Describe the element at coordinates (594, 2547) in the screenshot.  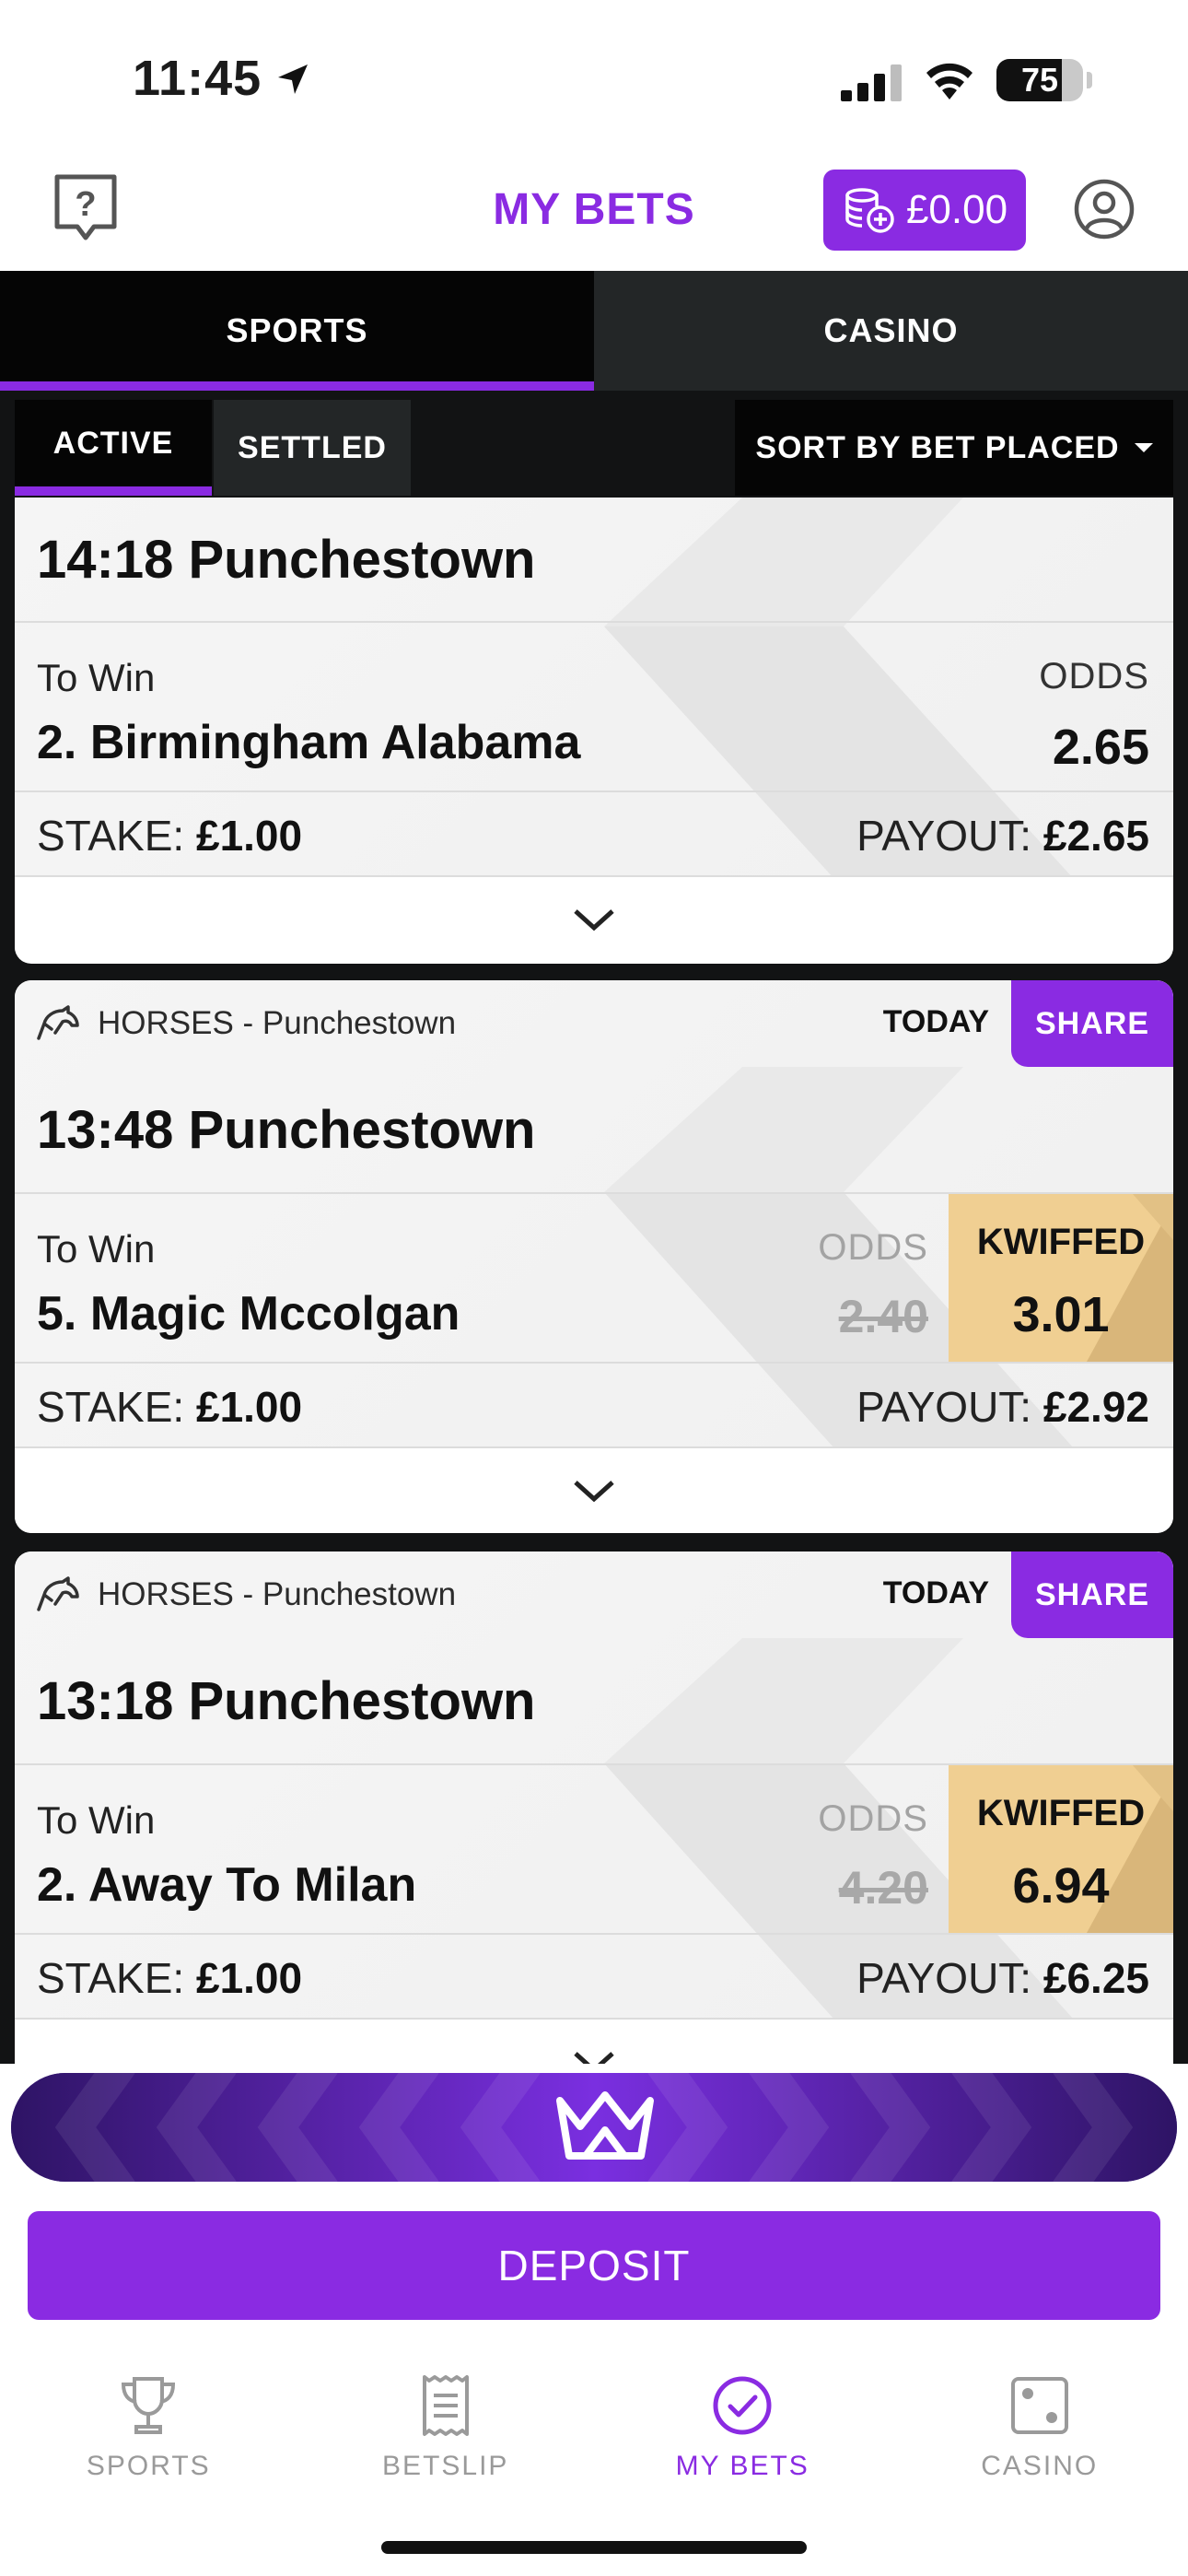
I see `home-indicator` at that location.